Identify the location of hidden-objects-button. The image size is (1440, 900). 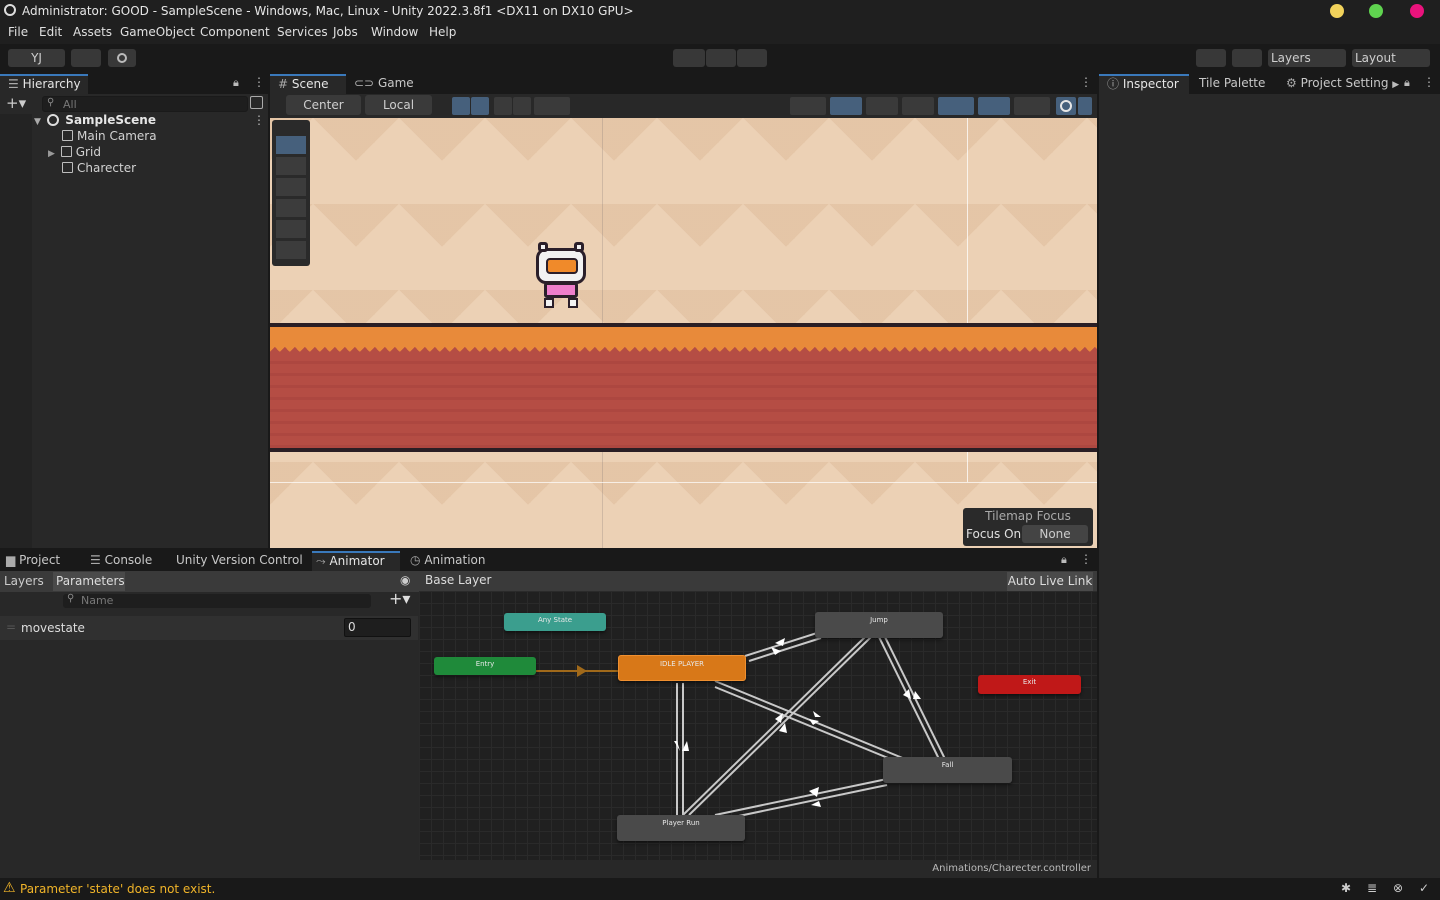
(994, 106).